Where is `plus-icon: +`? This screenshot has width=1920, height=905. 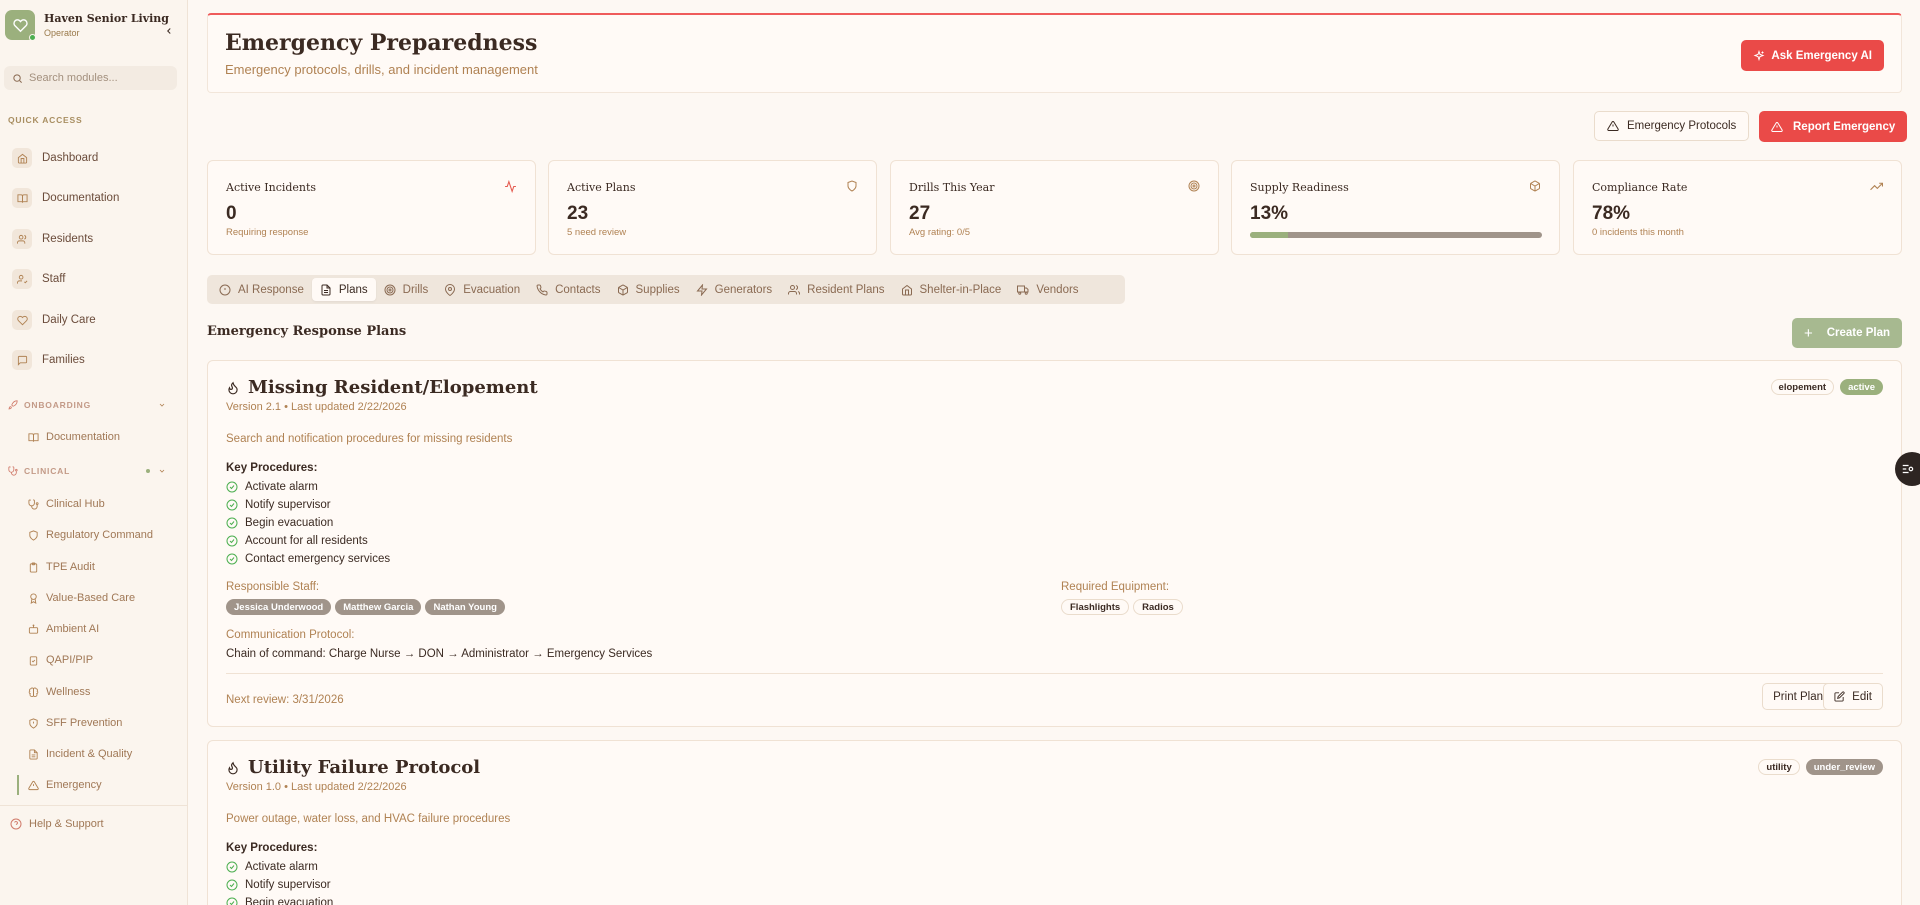
plus-icon: + is located at coordinates (1808, 333).